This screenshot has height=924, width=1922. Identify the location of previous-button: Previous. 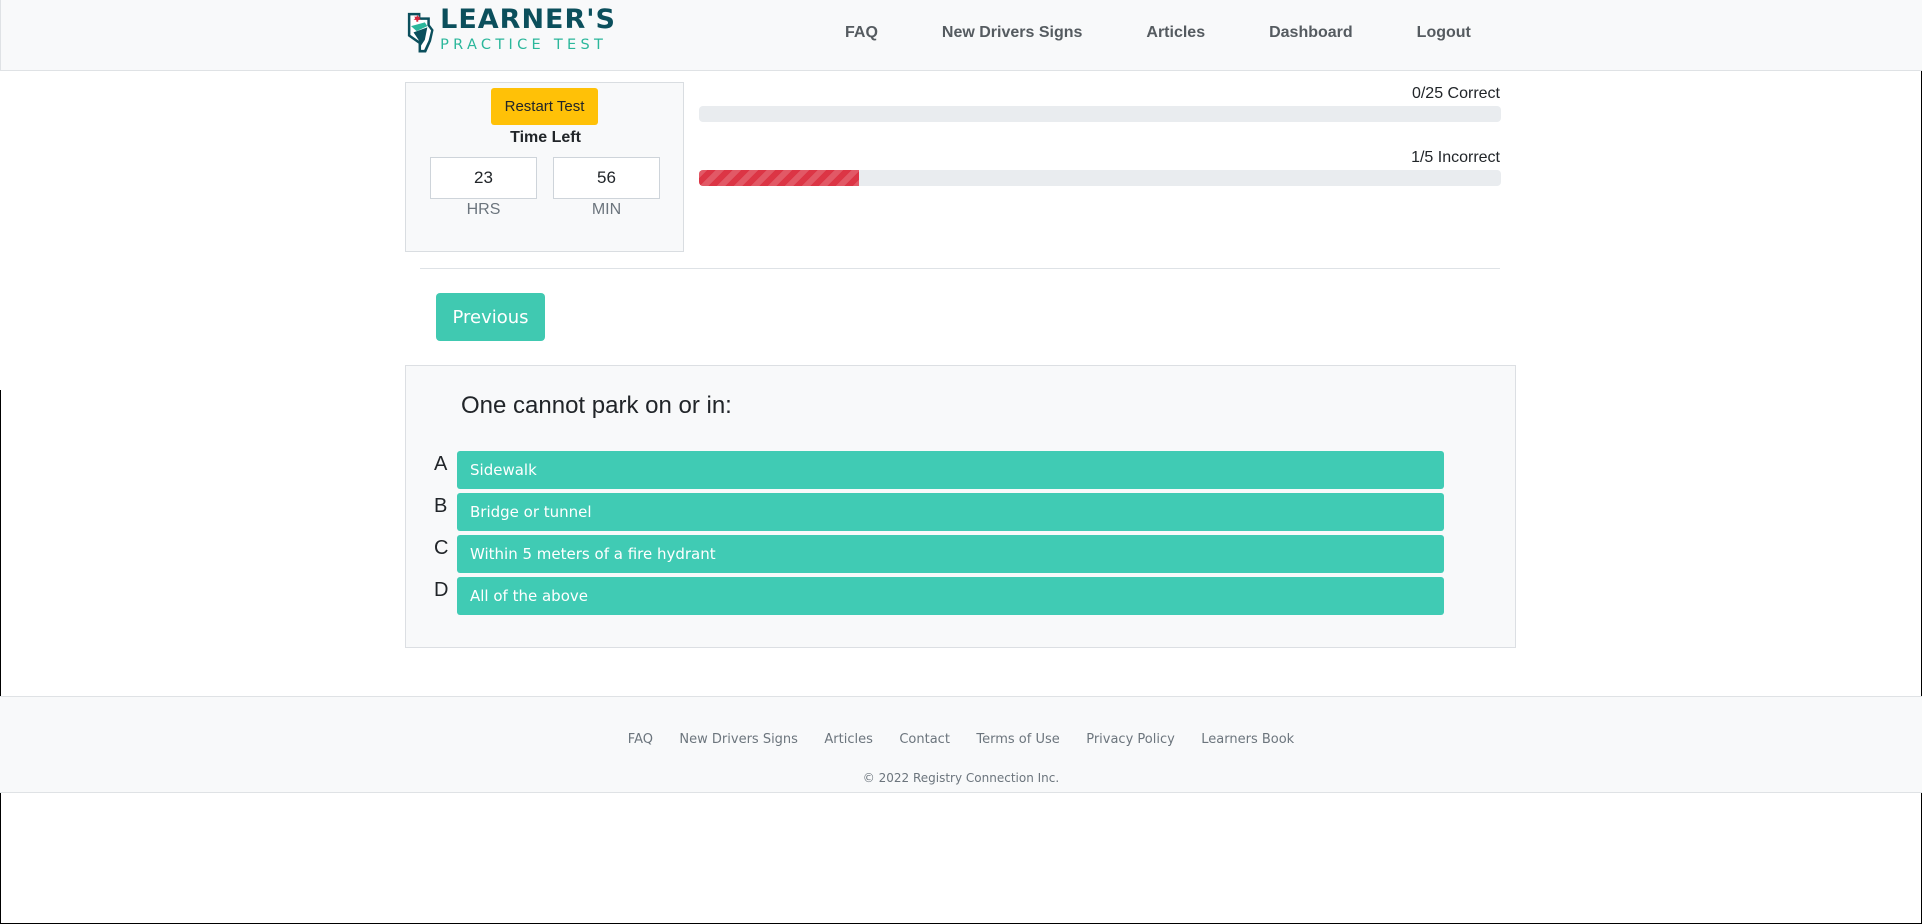
(490, 317).